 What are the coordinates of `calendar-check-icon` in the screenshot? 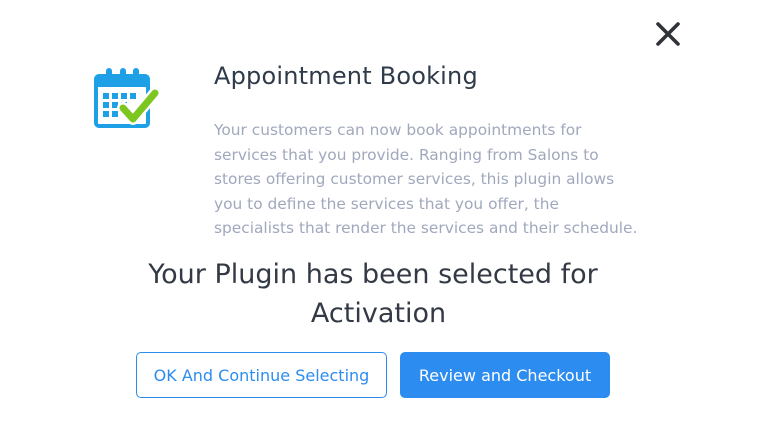 It's located at (126, 98).